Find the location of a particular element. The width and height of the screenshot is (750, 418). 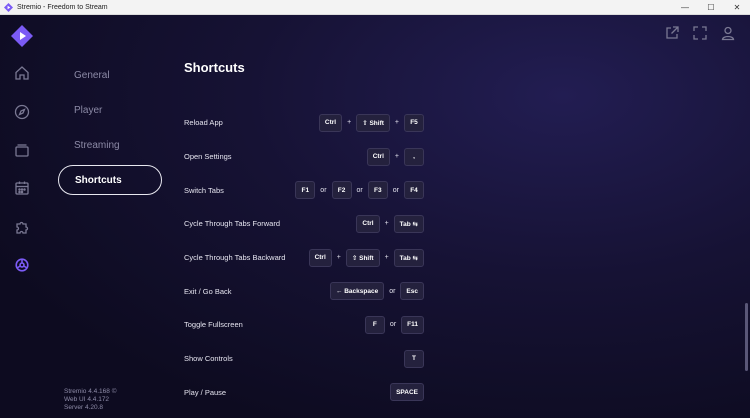

window-controls: — ☐ ✕ is located at coordinates (711, 7).